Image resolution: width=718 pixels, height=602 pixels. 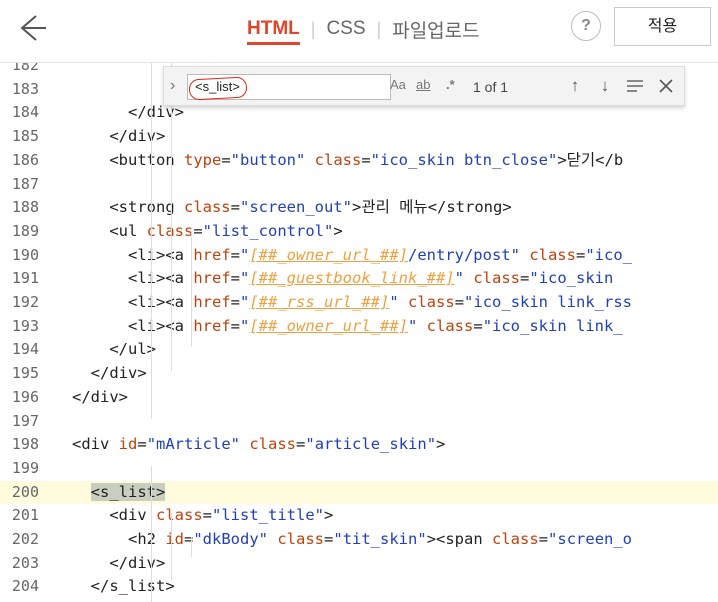 I want to click on line-number: 187, so click(x=25, y=183).